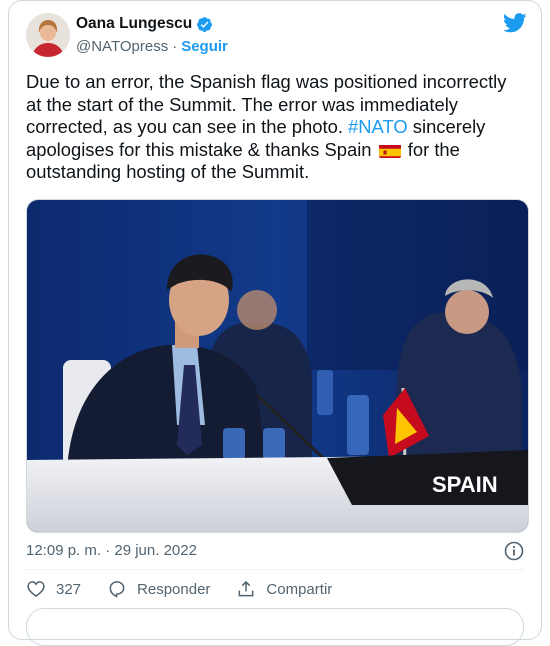  I want to click on author-name-row: Oana Lungescu, so click(144, 24).